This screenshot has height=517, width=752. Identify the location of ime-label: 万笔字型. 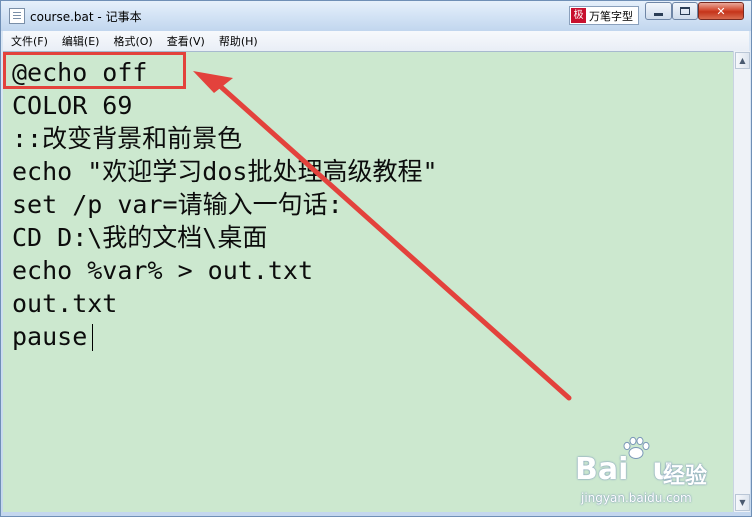
(611, 16).